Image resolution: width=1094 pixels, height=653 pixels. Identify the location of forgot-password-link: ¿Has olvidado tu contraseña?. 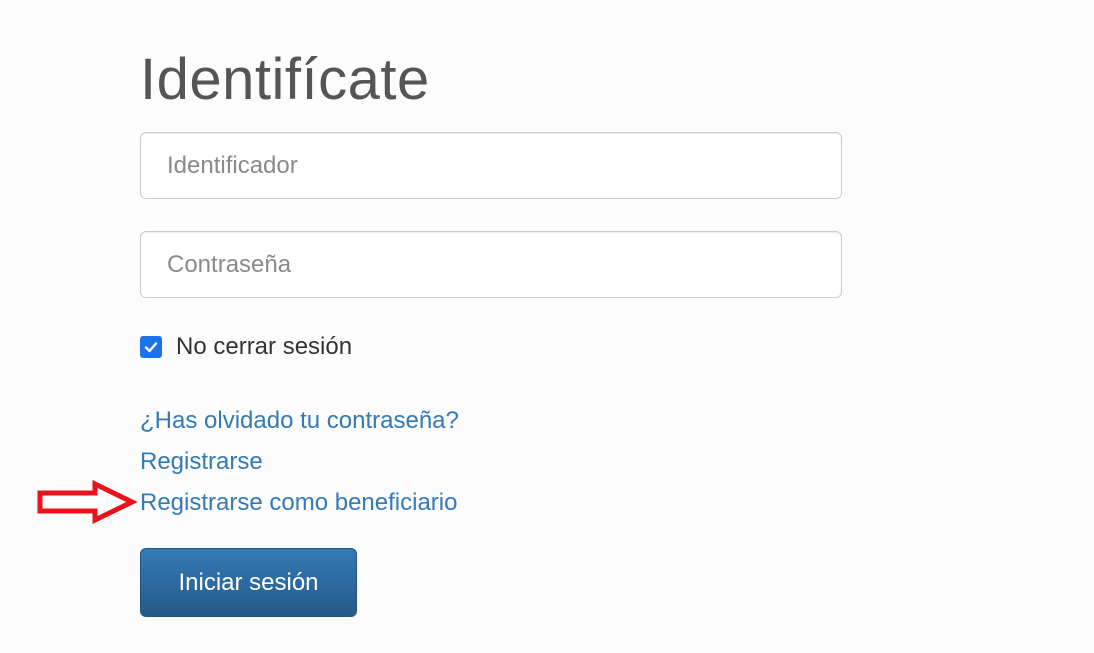
(299, 420).